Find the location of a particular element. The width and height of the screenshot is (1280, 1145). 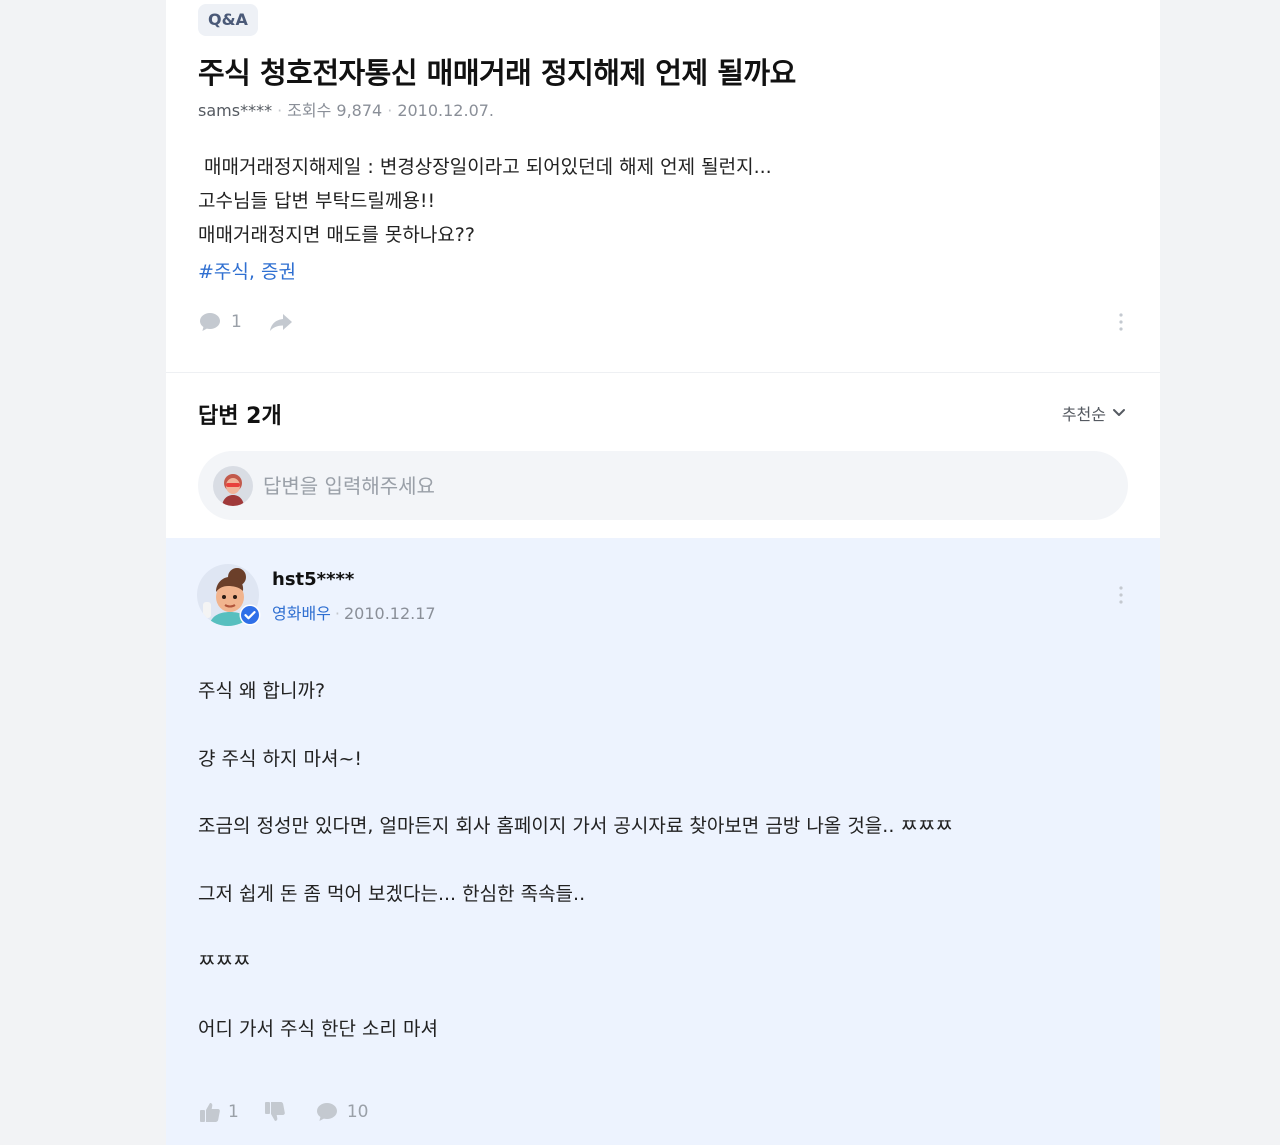

answer-more-button is located at coordinates (1121, 595).